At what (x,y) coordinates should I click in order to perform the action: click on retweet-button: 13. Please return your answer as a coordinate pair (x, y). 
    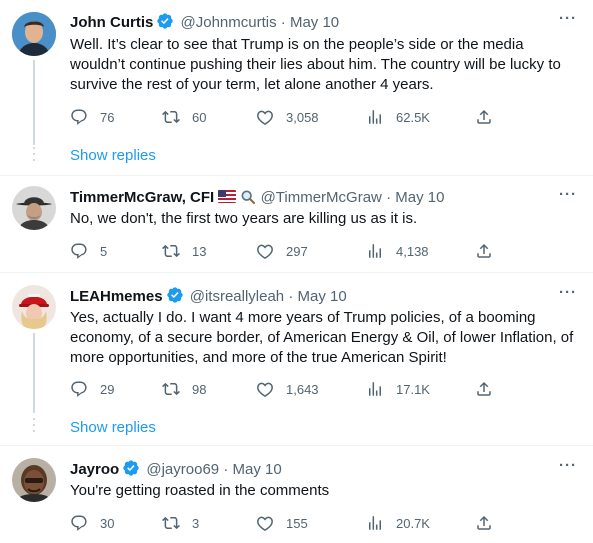
    Looking at the image, I should click on (184, 251).